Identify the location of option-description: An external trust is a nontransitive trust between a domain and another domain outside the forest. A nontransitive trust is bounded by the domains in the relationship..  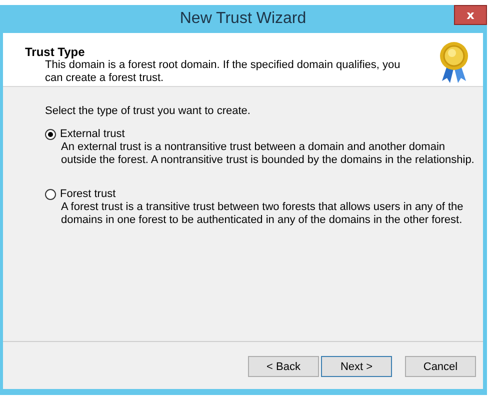
(268, 154).